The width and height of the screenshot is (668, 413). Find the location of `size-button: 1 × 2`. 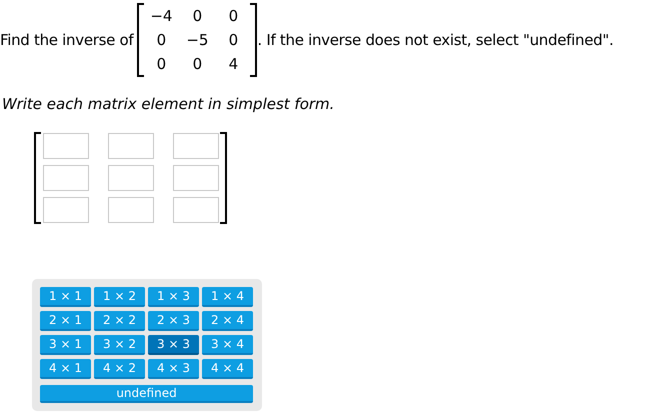

size-button: 1 × 2 is located at coordinates (119, 297).